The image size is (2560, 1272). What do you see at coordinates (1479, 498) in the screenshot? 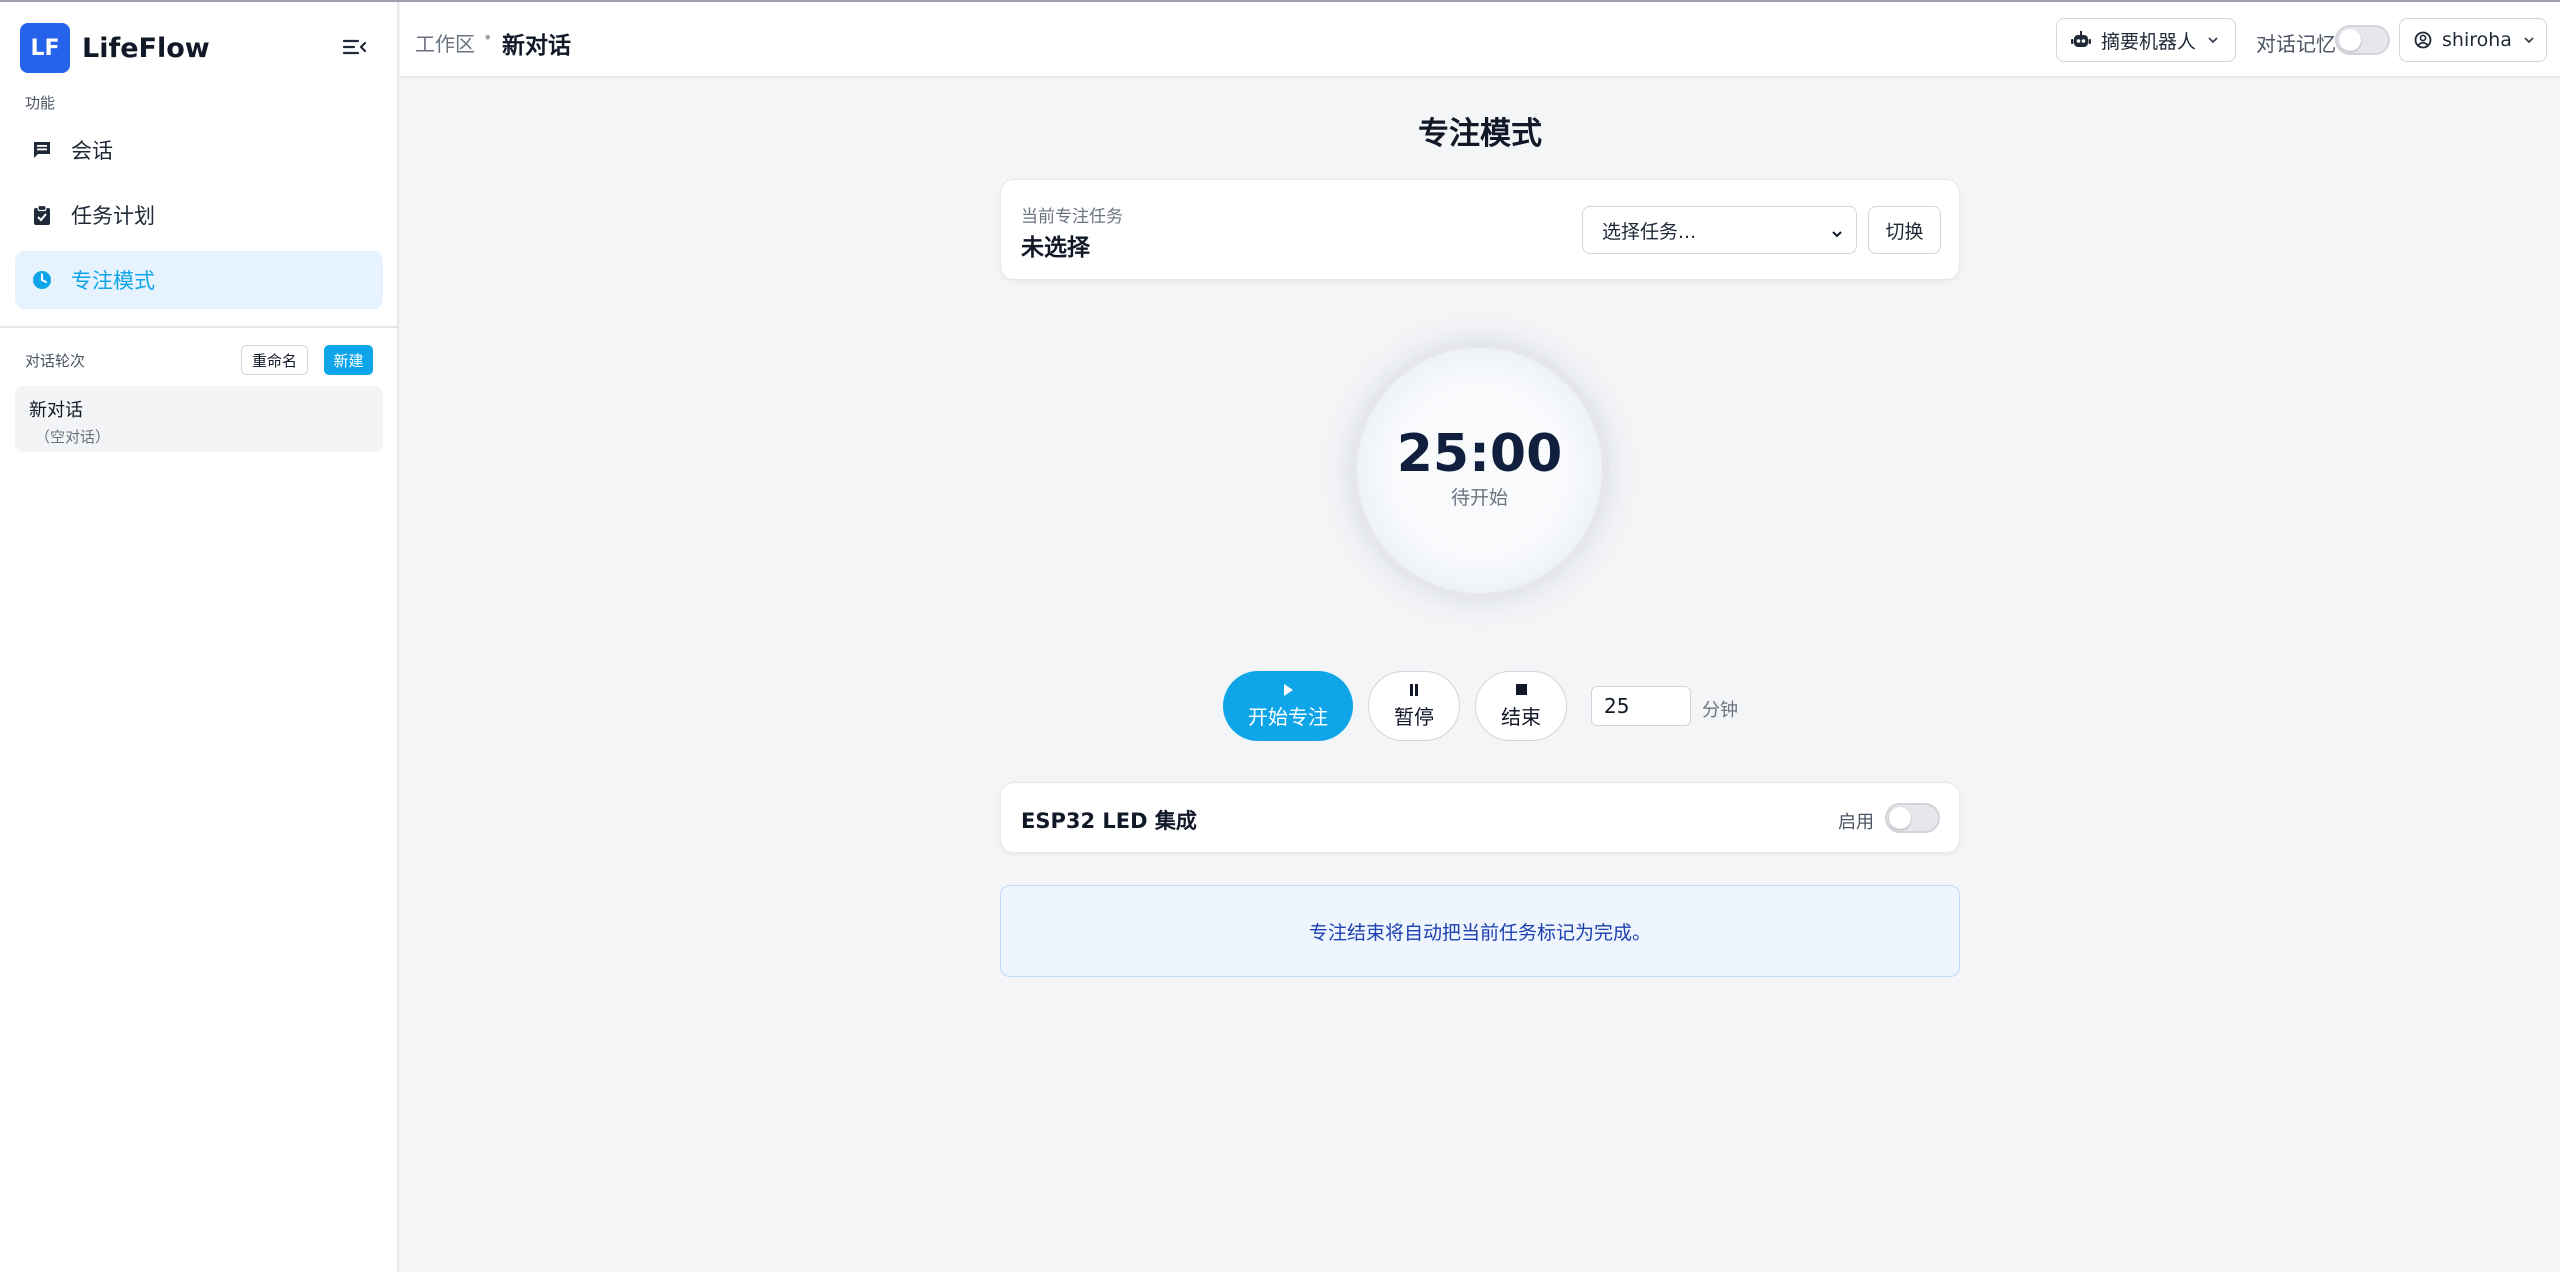
I see `timer-status: 待开始` at bounding box center [1479, 498].